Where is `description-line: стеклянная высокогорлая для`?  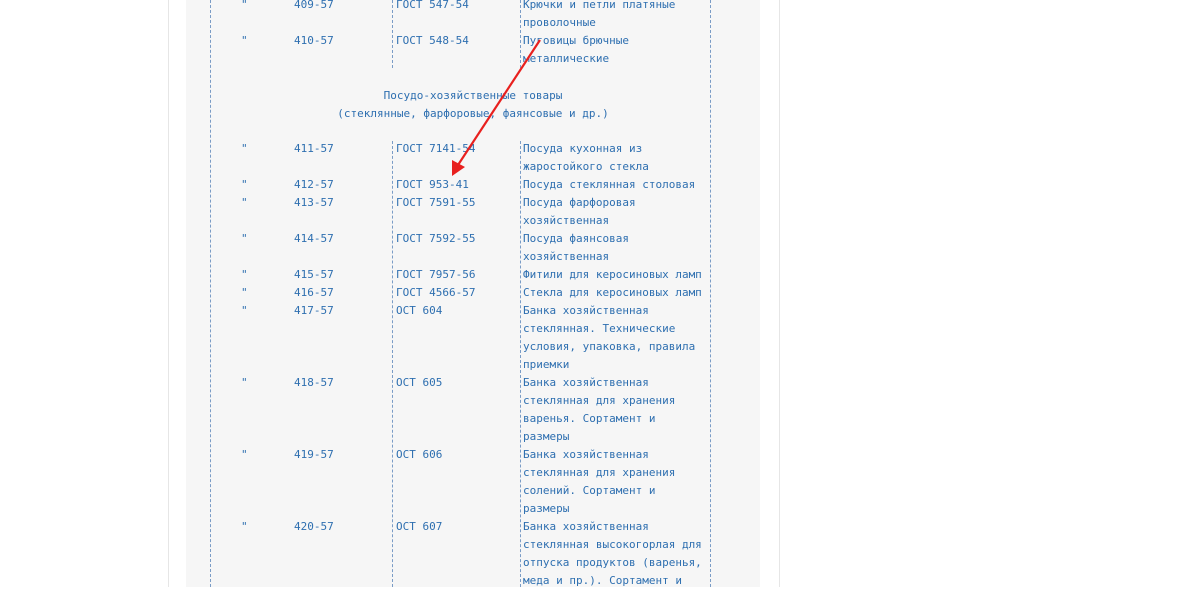 description-line: стеклянная высокогорлая для is located at coordinates (612, 544).